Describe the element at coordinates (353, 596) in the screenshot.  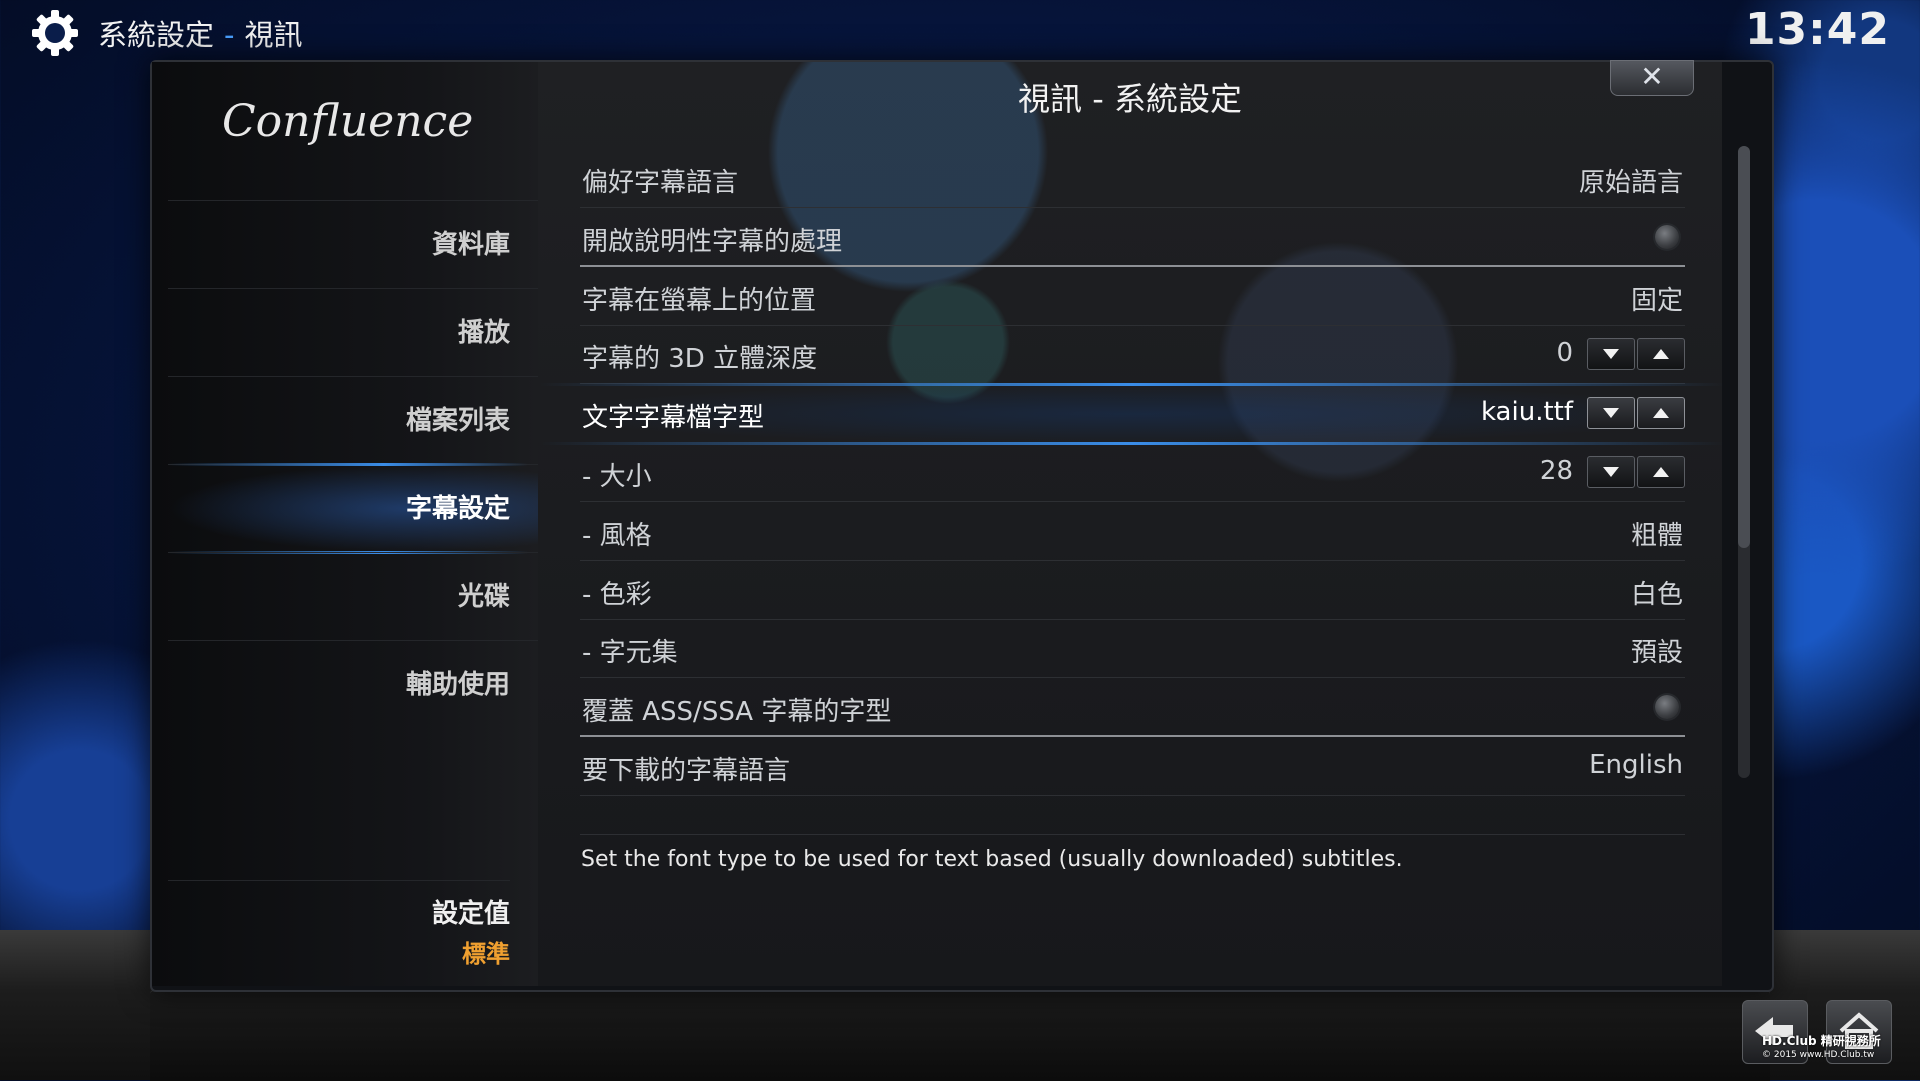
I see `sidebar-item: 光碟` at that location.